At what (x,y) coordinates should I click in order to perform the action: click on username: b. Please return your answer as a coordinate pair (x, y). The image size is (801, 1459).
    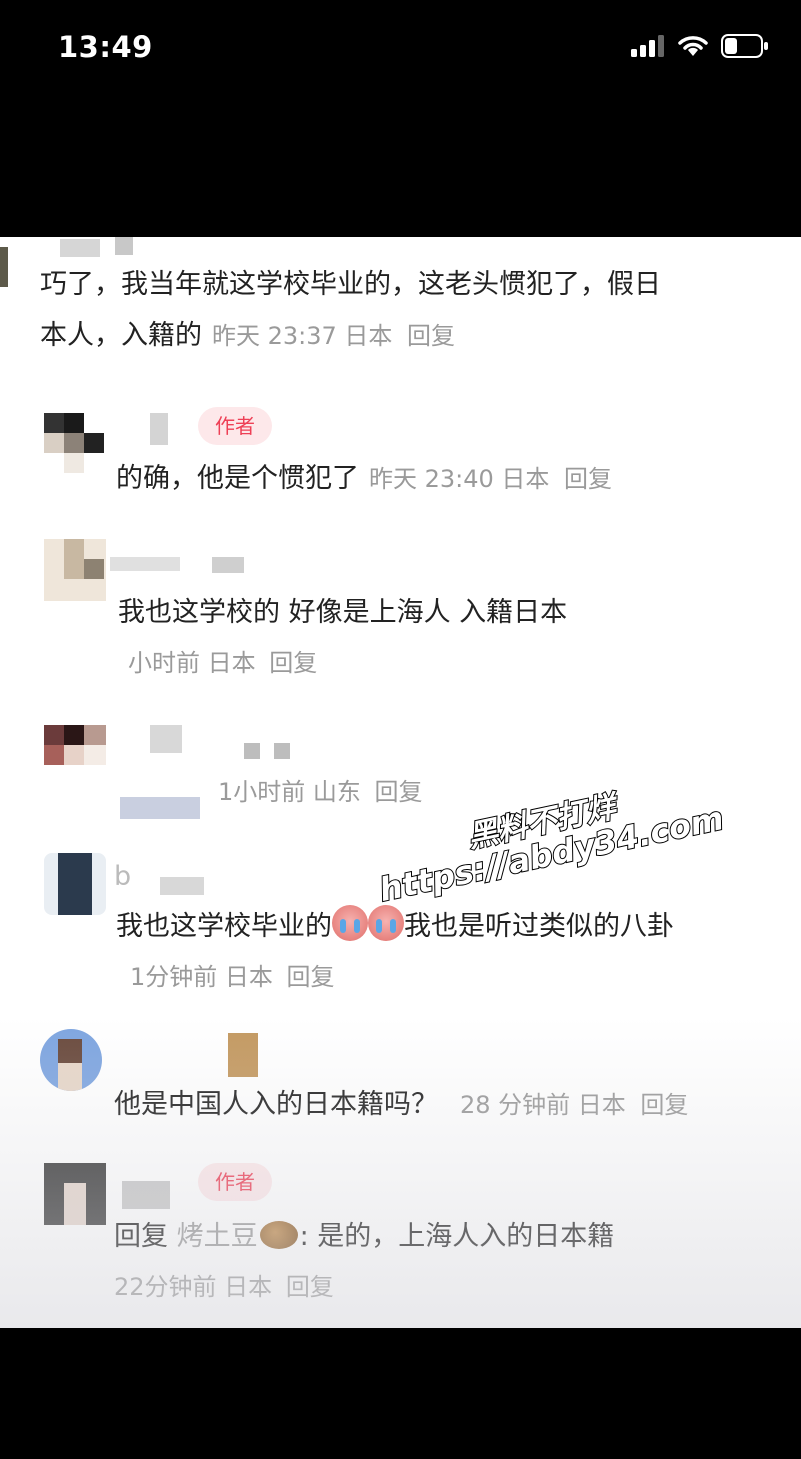
    Looking at the image, I should click on (123, 876).